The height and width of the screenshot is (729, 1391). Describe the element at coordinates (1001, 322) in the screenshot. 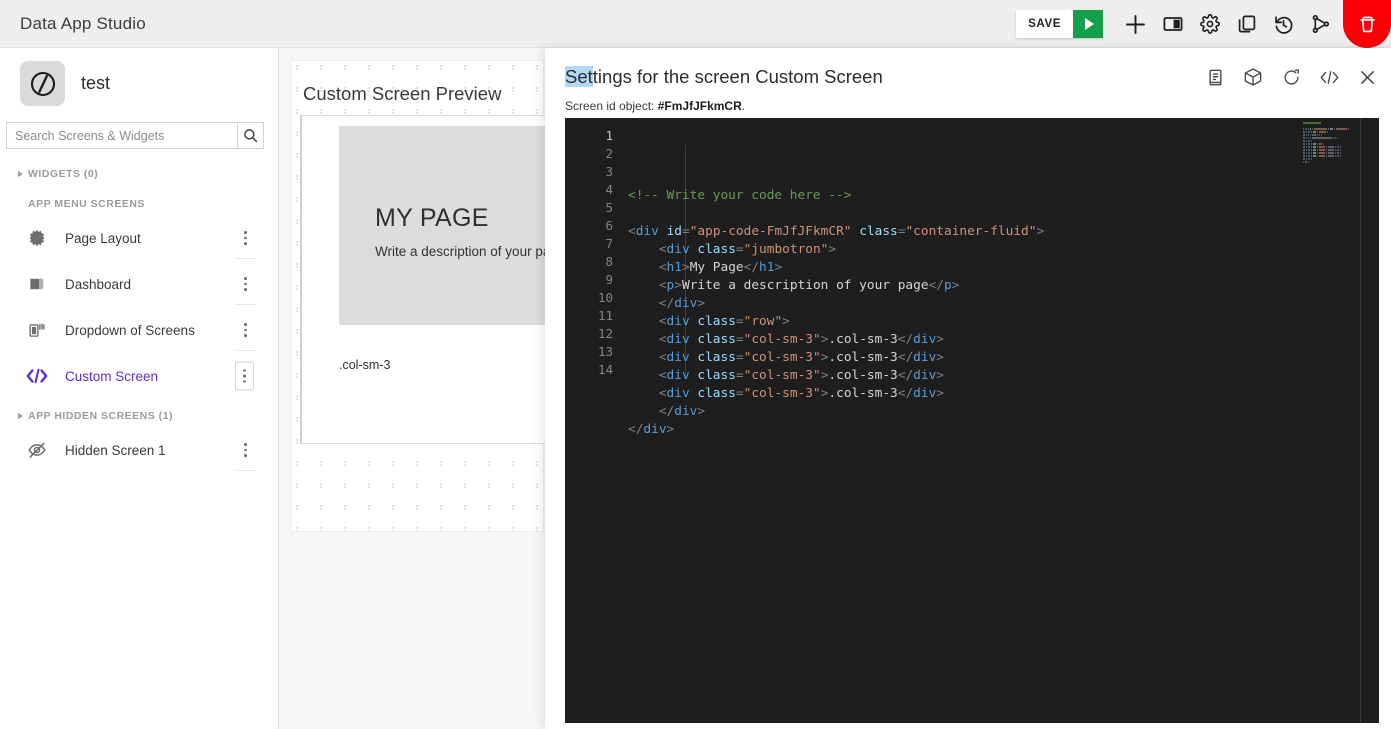

I see `code-line: <div class="row">` at that location.